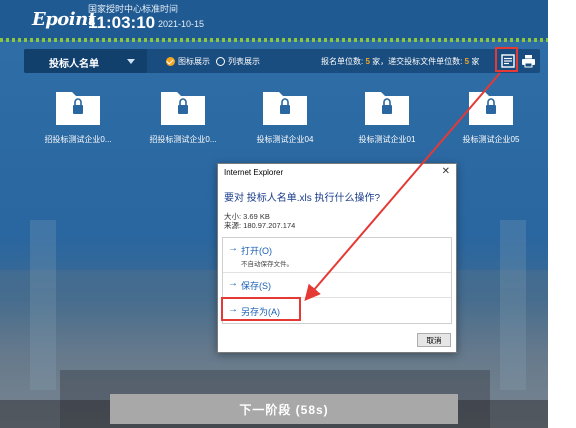 The width and height of the screenshot is (576, 428). I want to click on header-divider, so click(274, 40).